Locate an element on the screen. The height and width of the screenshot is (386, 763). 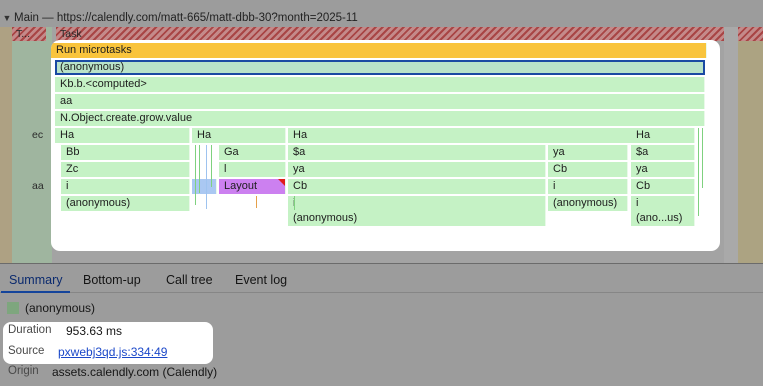
frame-layout-label: Layout is located at coordinates (241, 186).